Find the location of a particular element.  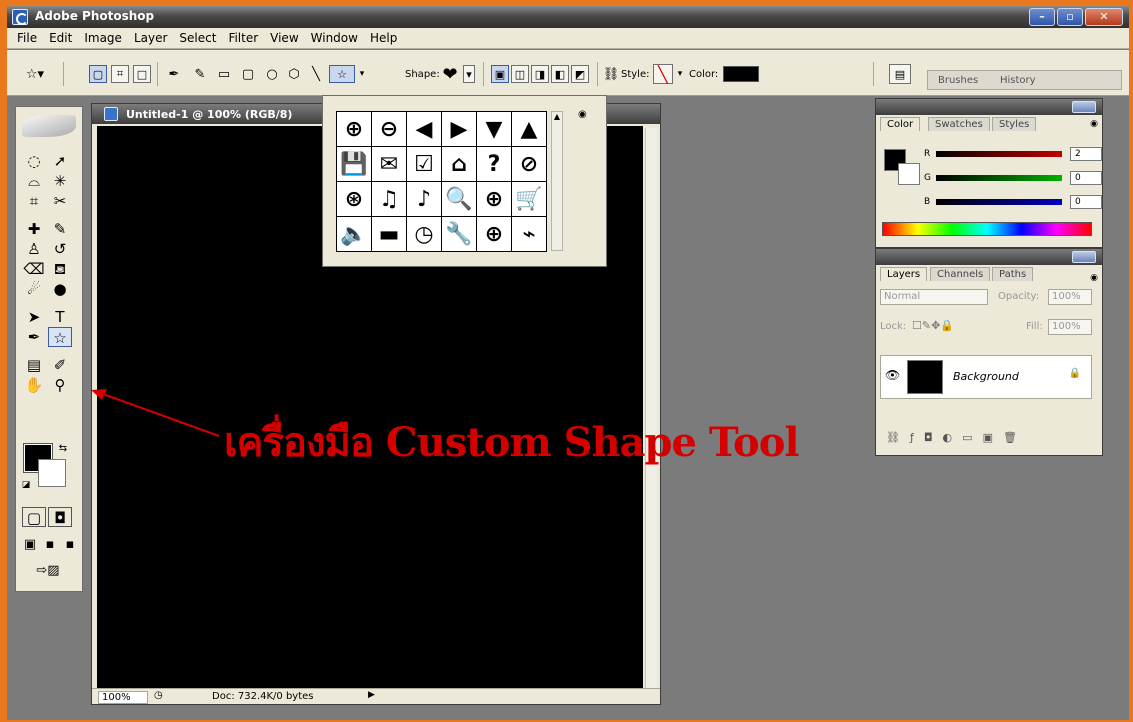

annotation-label: เครื่องมือ Custom Shape Tool is located at coordinates (512, 442).